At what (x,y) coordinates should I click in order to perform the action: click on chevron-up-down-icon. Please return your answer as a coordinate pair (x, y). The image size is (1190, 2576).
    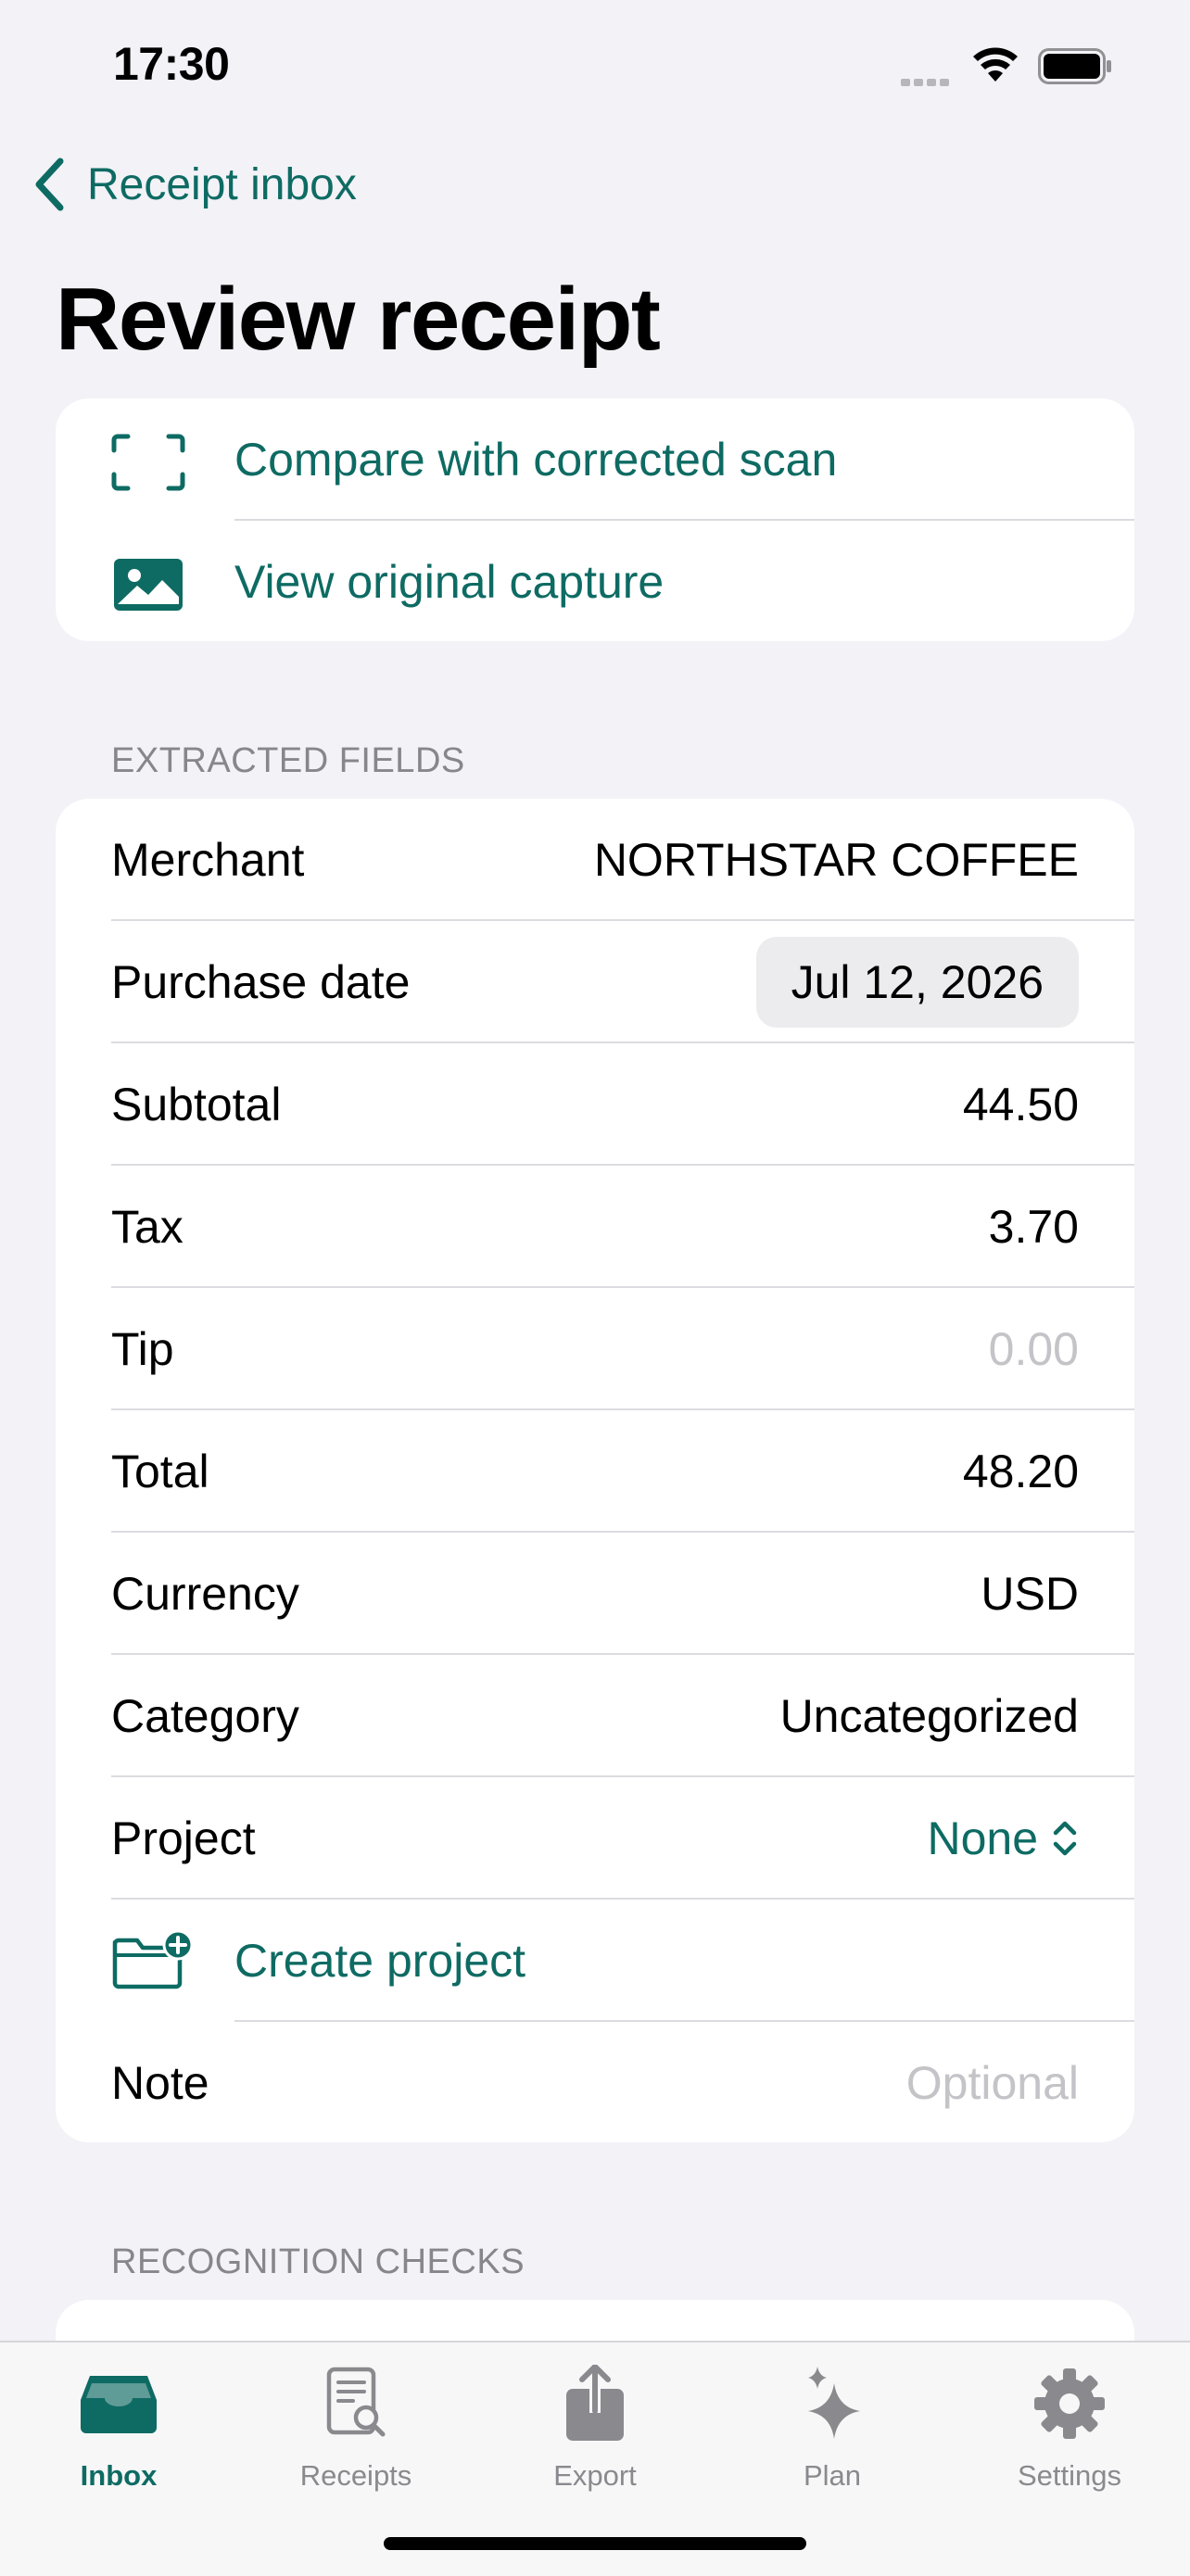
    Looking at the image, I should click on (1065, 1838).